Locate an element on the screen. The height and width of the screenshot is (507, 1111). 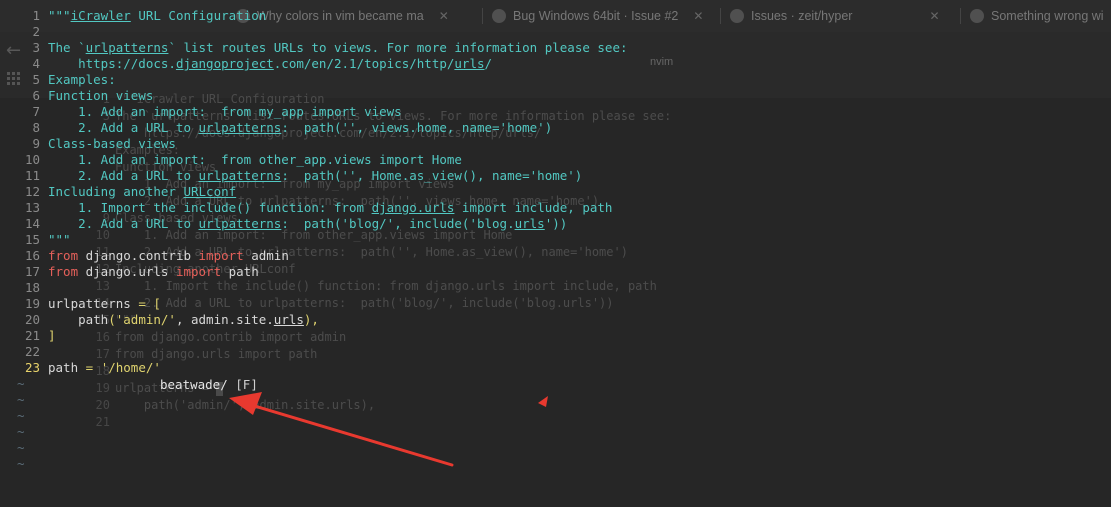
annotation-arrow-shaft is located at coordinates (350, 434).